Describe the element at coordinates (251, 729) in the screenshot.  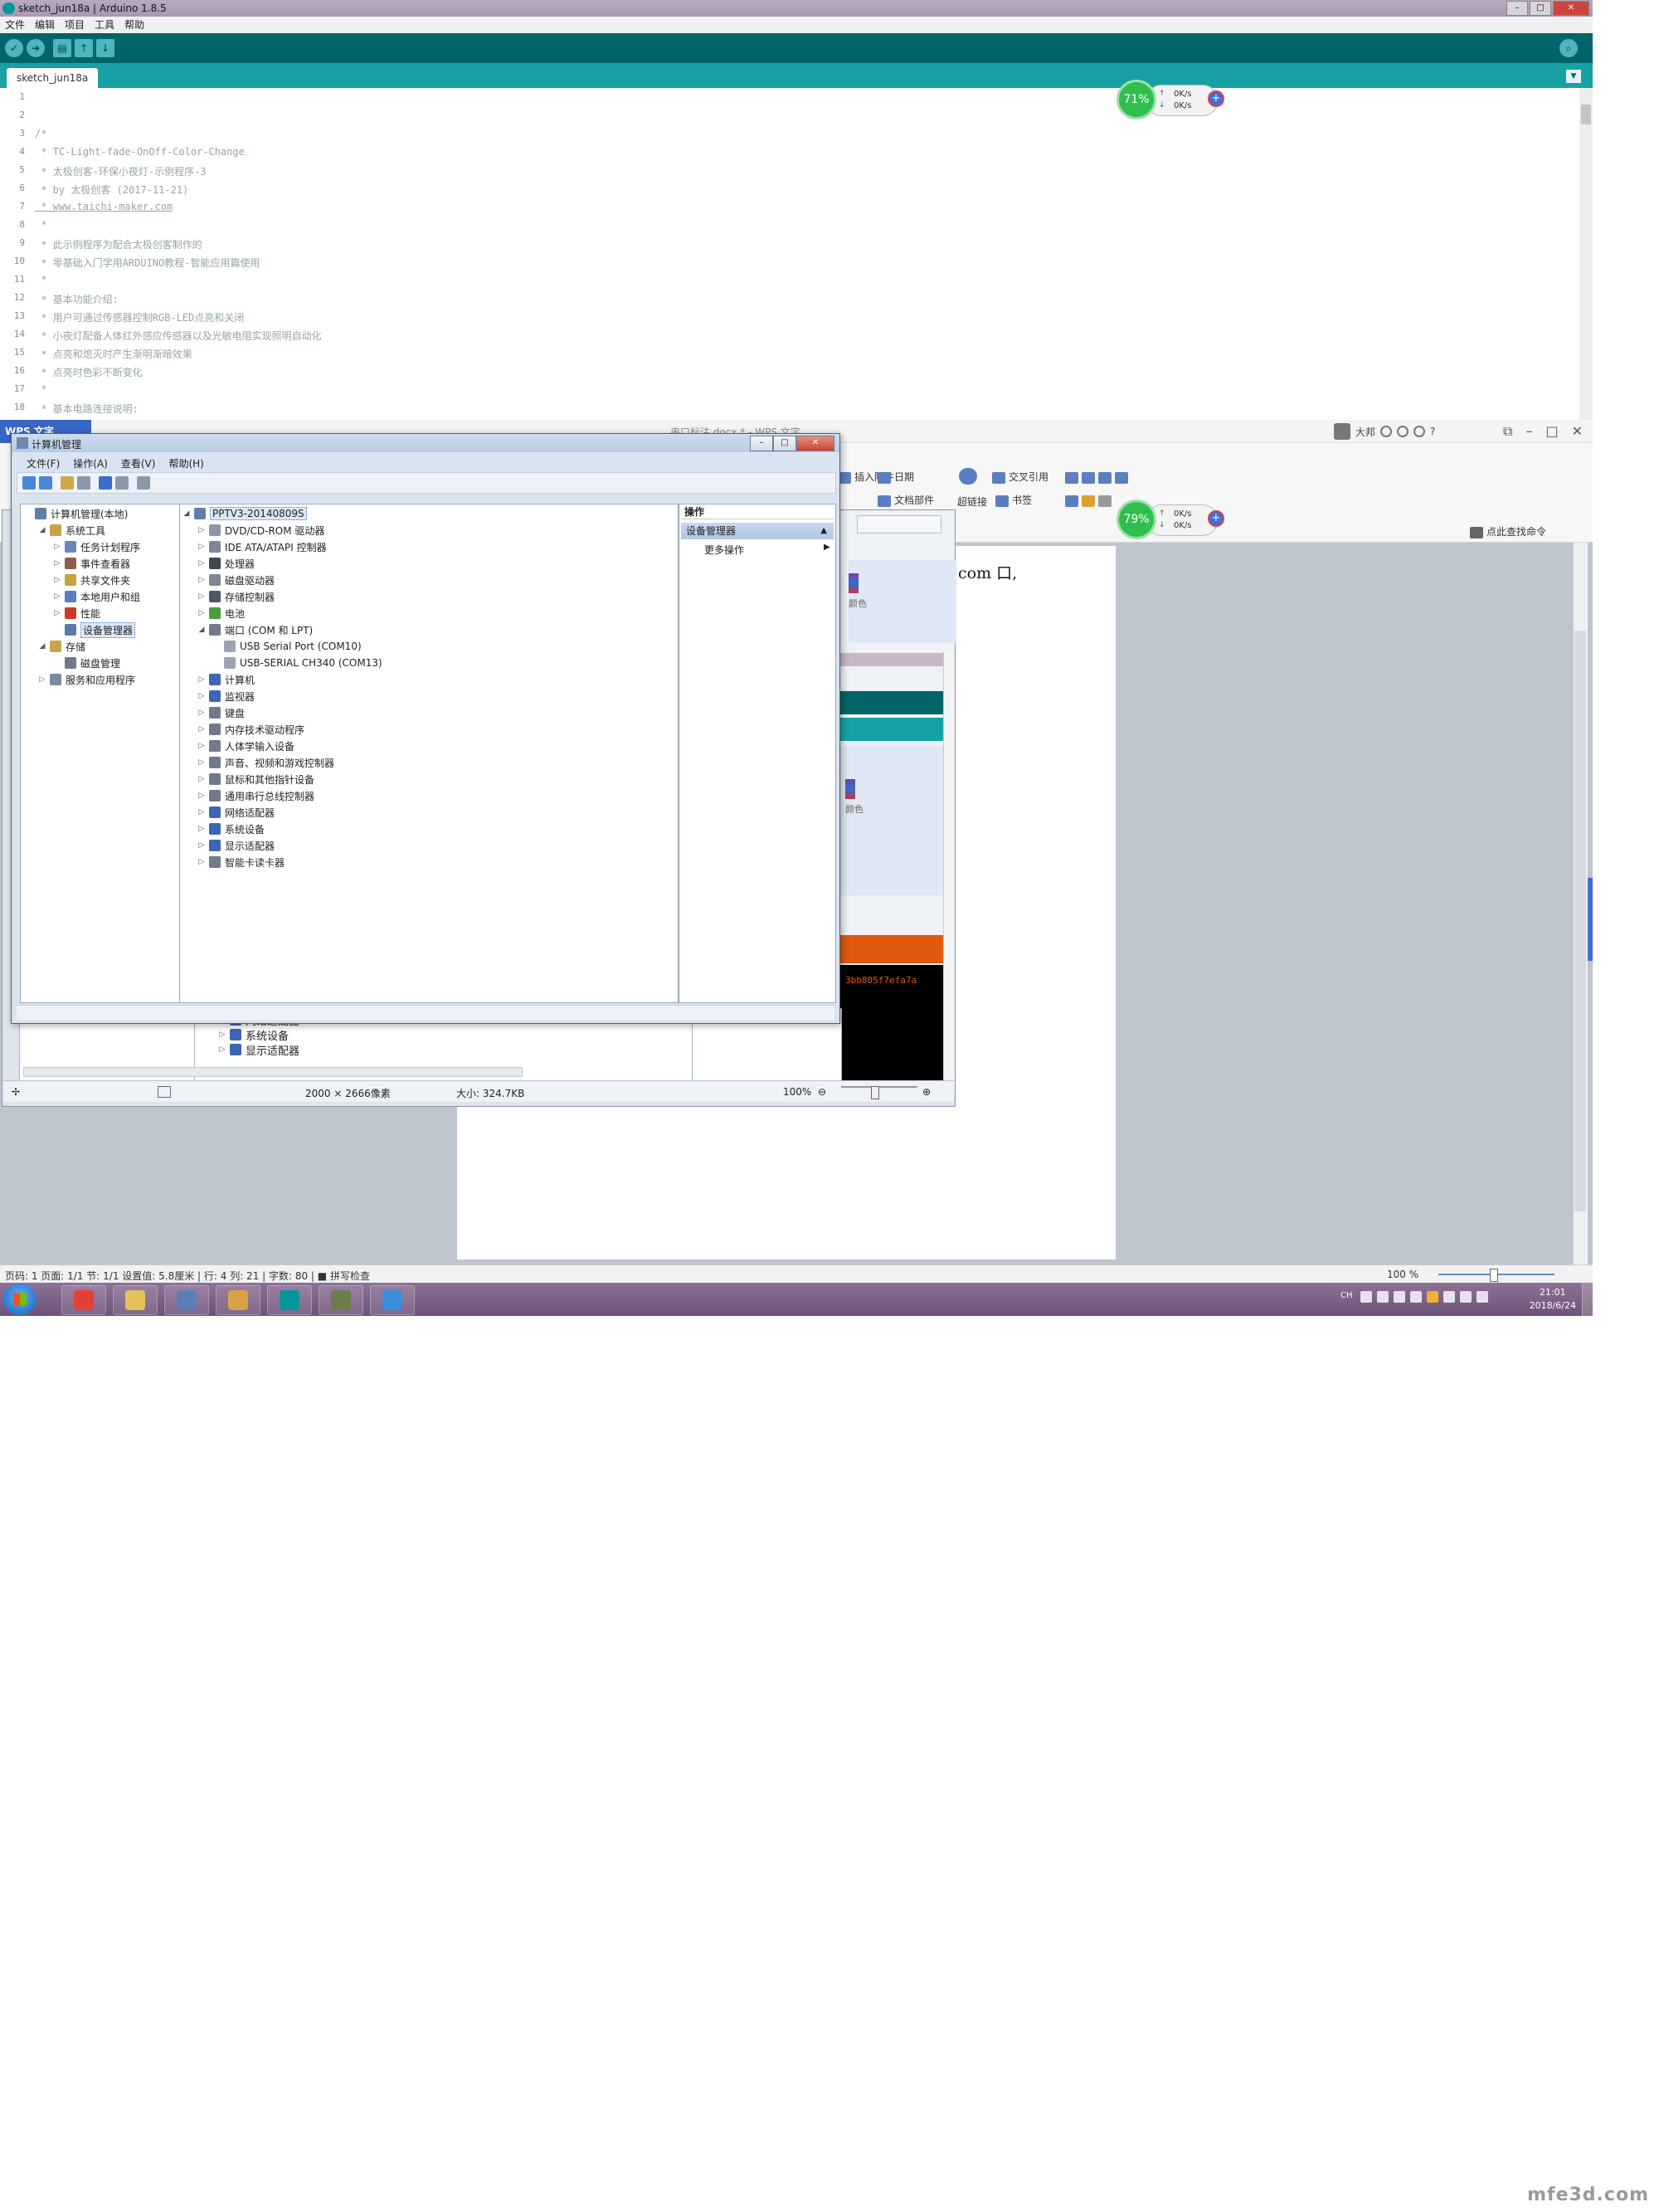
I see `device-tree-item: ▷ 内存技术驱动程序` at that location.